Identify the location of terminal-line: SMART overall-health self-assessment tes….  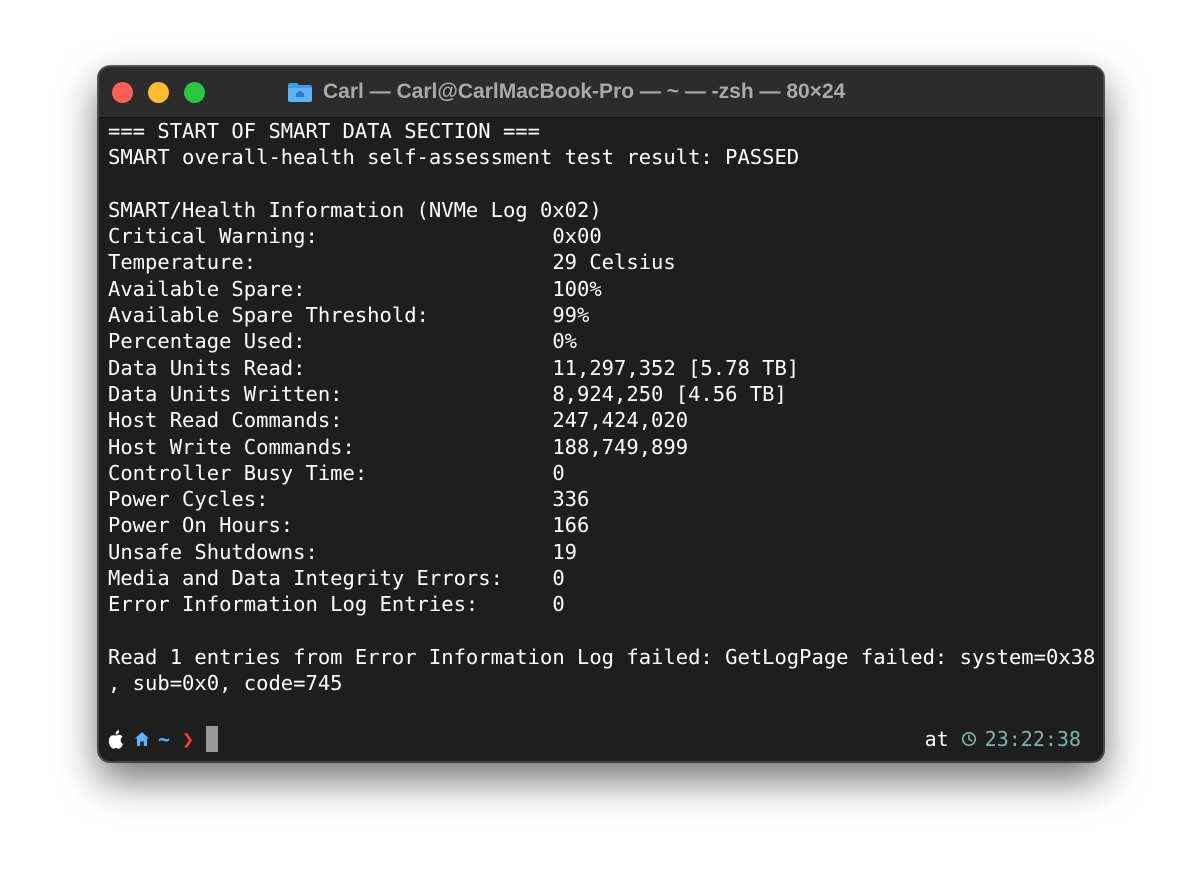
(454, 157).